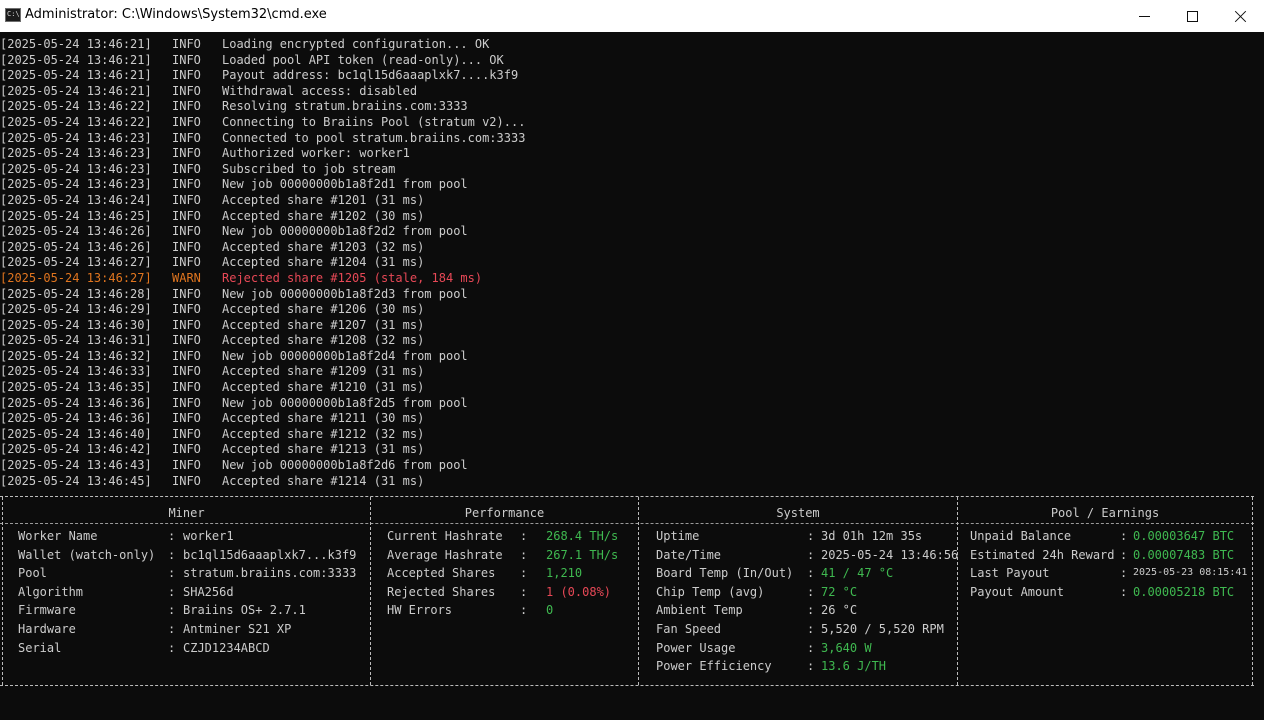 The width and height of the screenshot is (1264, 720). Describe the element at coordinates (839, 610) in the screenshot. I see `system-value: 26 °C` at that location.